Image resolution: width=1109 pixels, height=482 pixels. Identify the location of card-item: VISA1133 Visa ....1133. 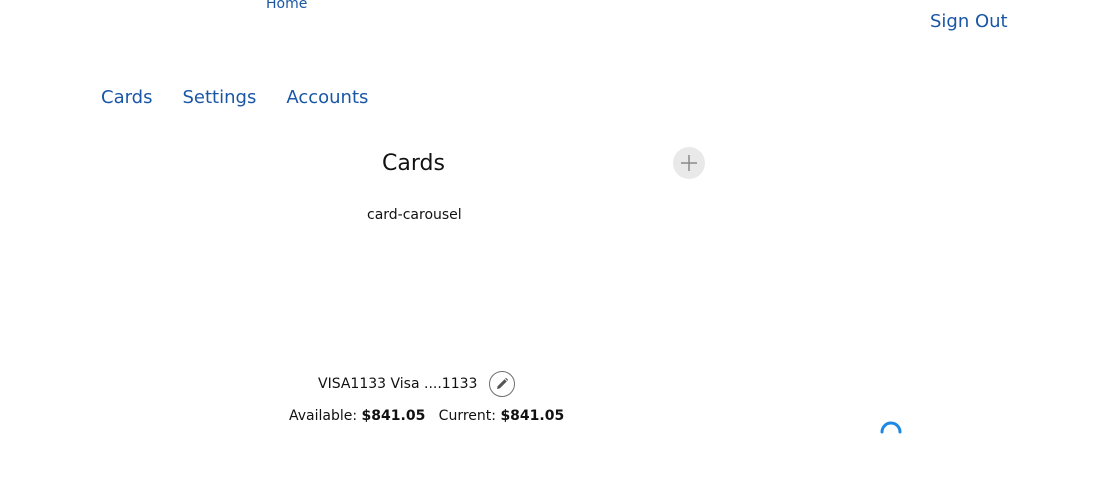
(417, 384).